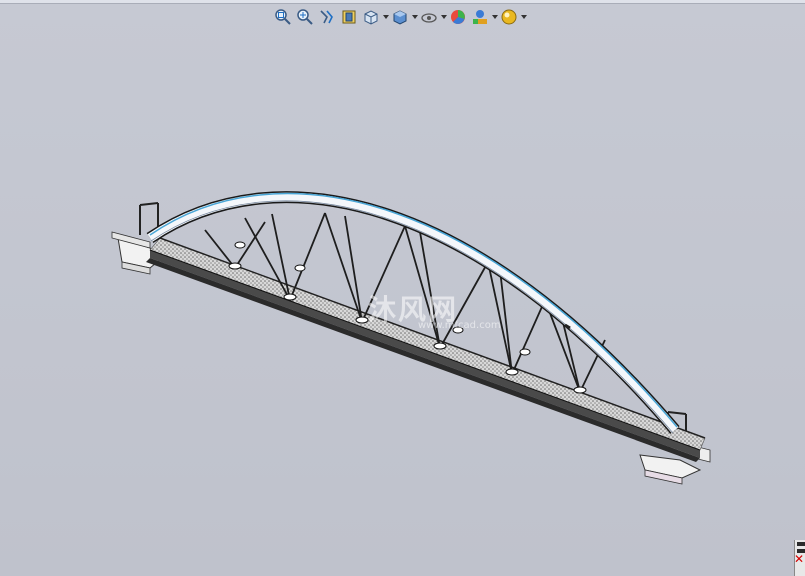  Describe the element at coordinates (402, 2) in the screenshot. I see `window-top-edge` at that location.